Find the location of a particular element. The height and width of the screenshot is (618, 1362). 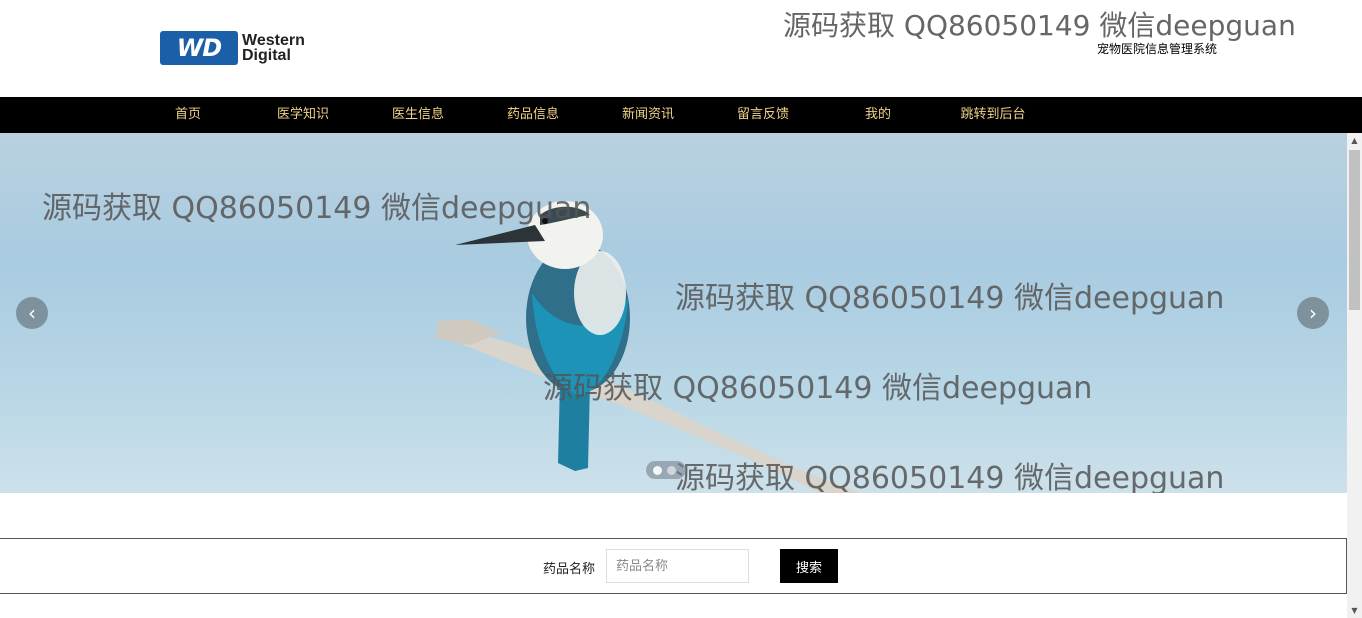

banner-watermark-3: 源码获取 QQ86050149 微信deepguan is located at coordinates (818, 388).